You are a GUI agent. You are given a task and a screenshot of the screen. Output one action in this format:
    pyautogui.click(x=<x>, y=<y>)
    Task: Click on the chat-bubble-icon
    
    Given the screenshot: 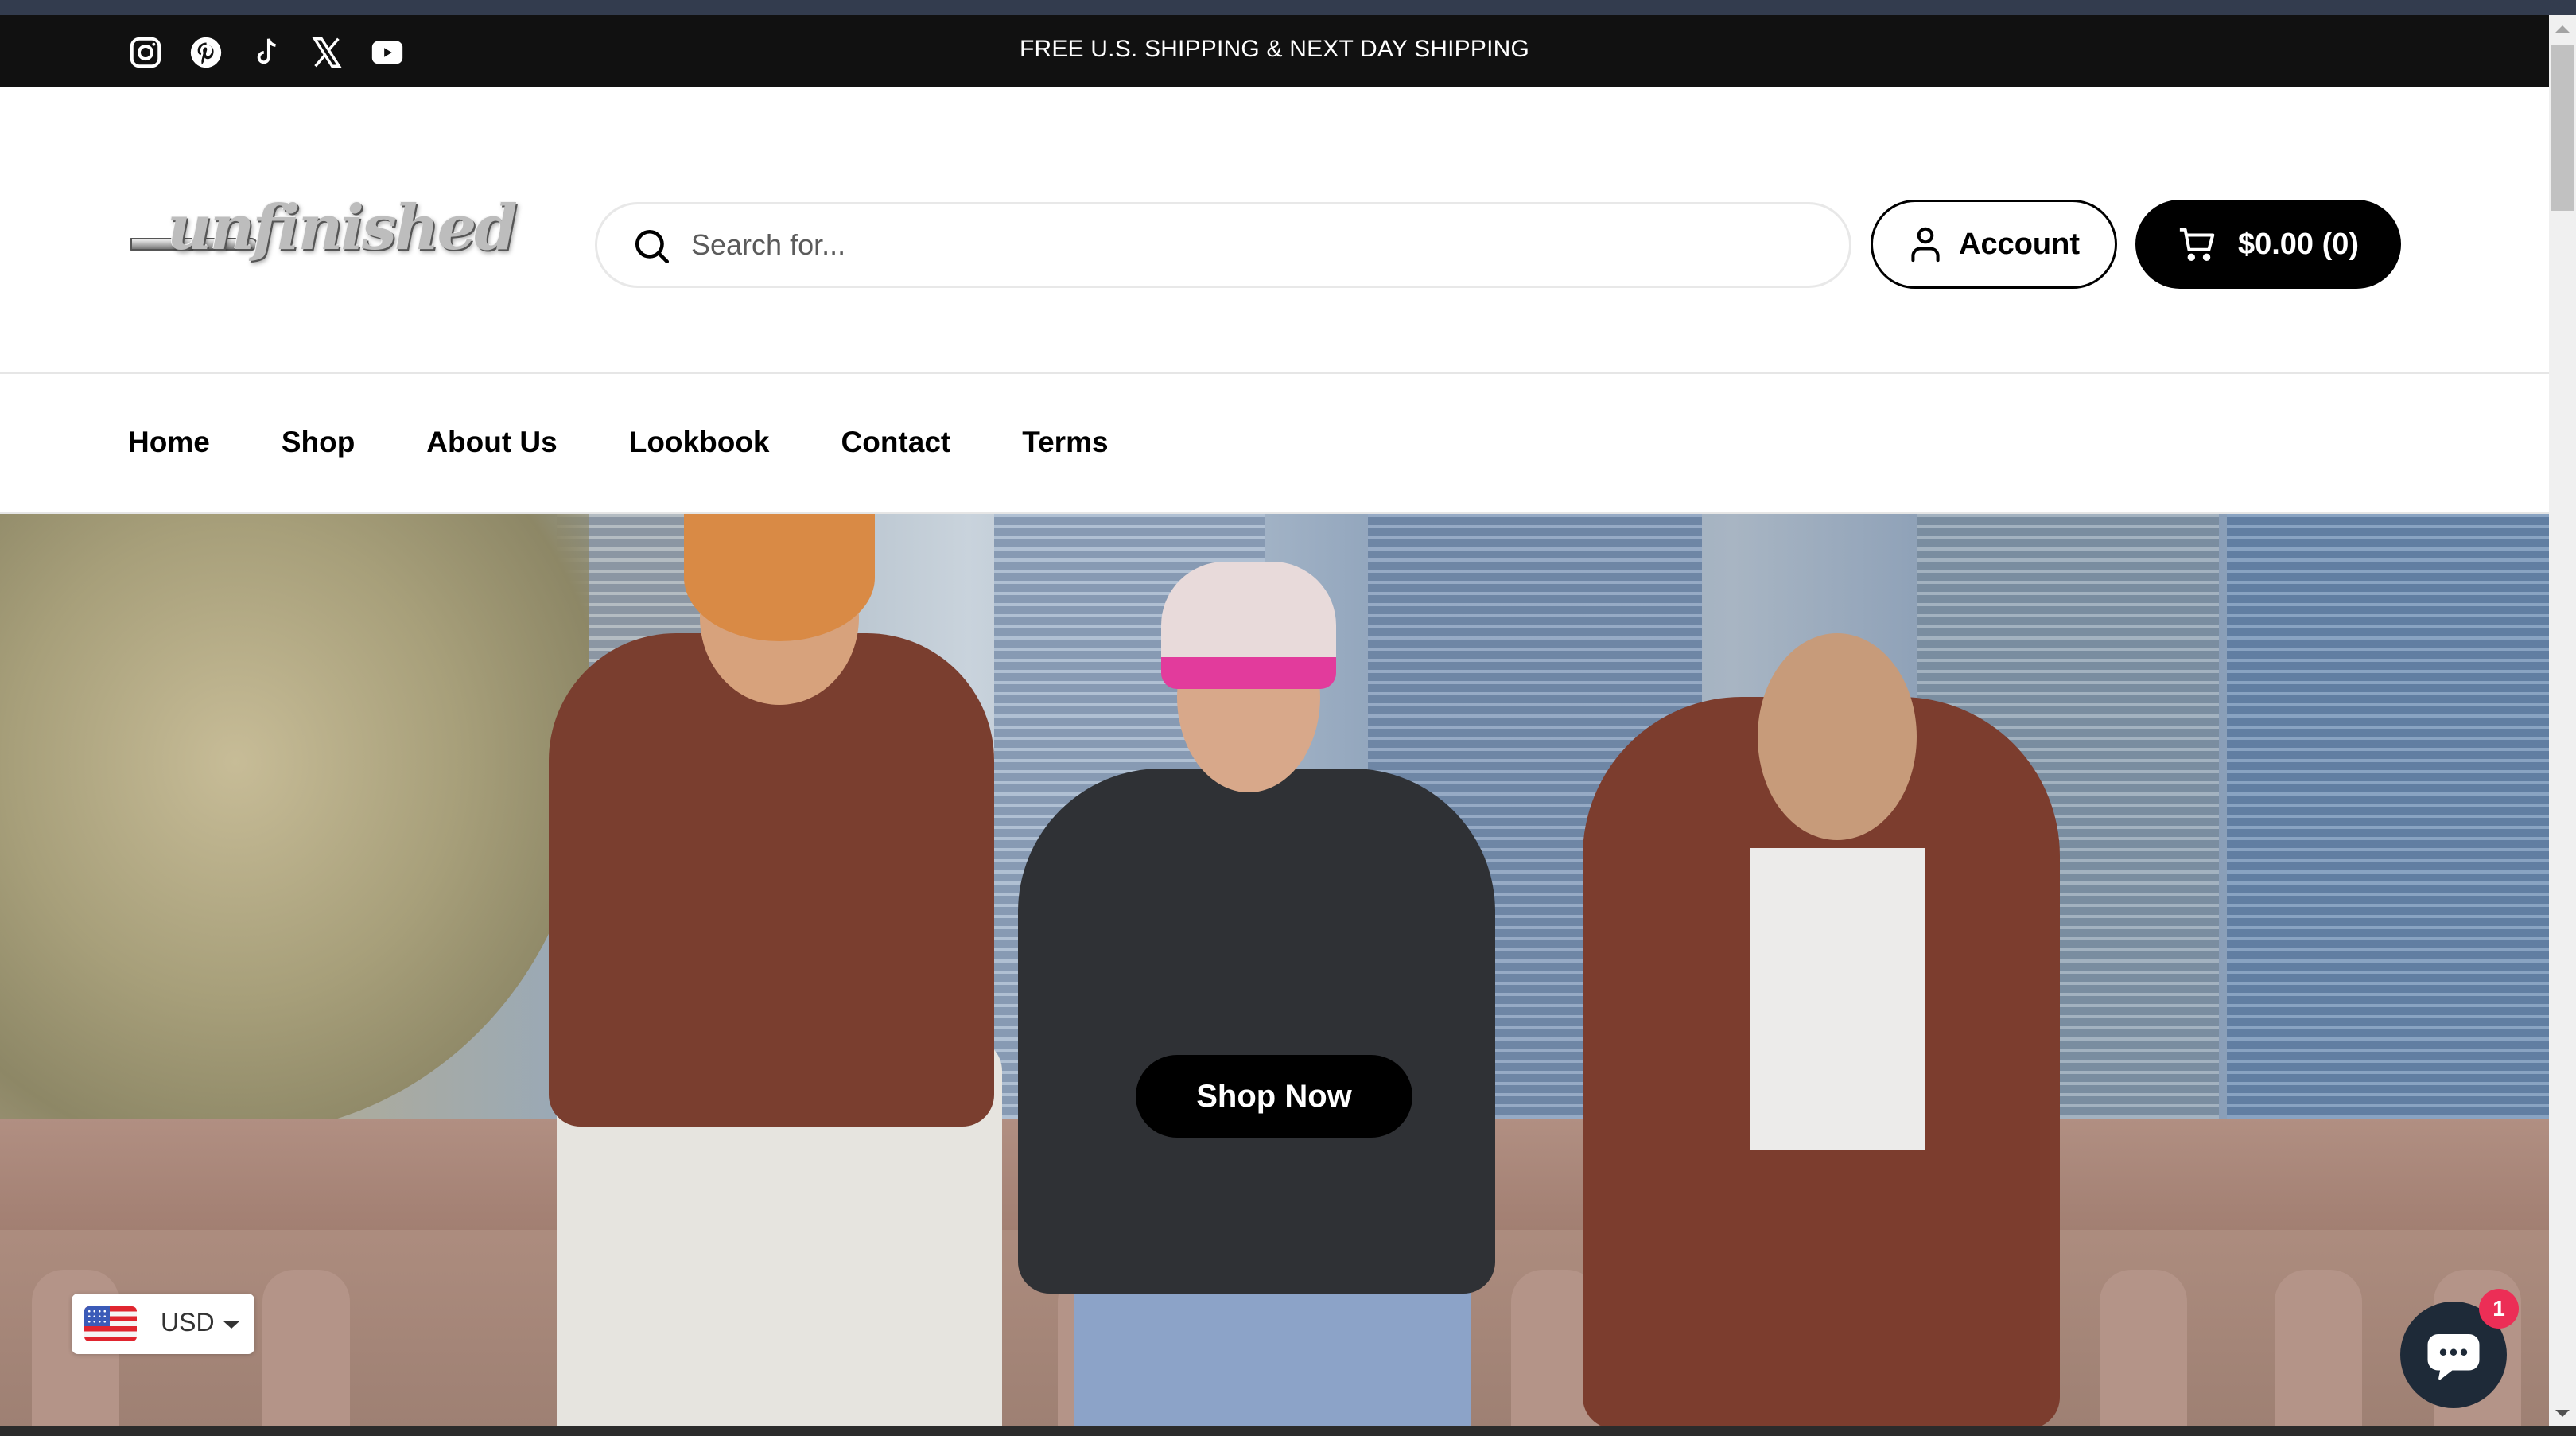 What is the action you would take?
    pyautogui.click(x=2453, y=1357)
    